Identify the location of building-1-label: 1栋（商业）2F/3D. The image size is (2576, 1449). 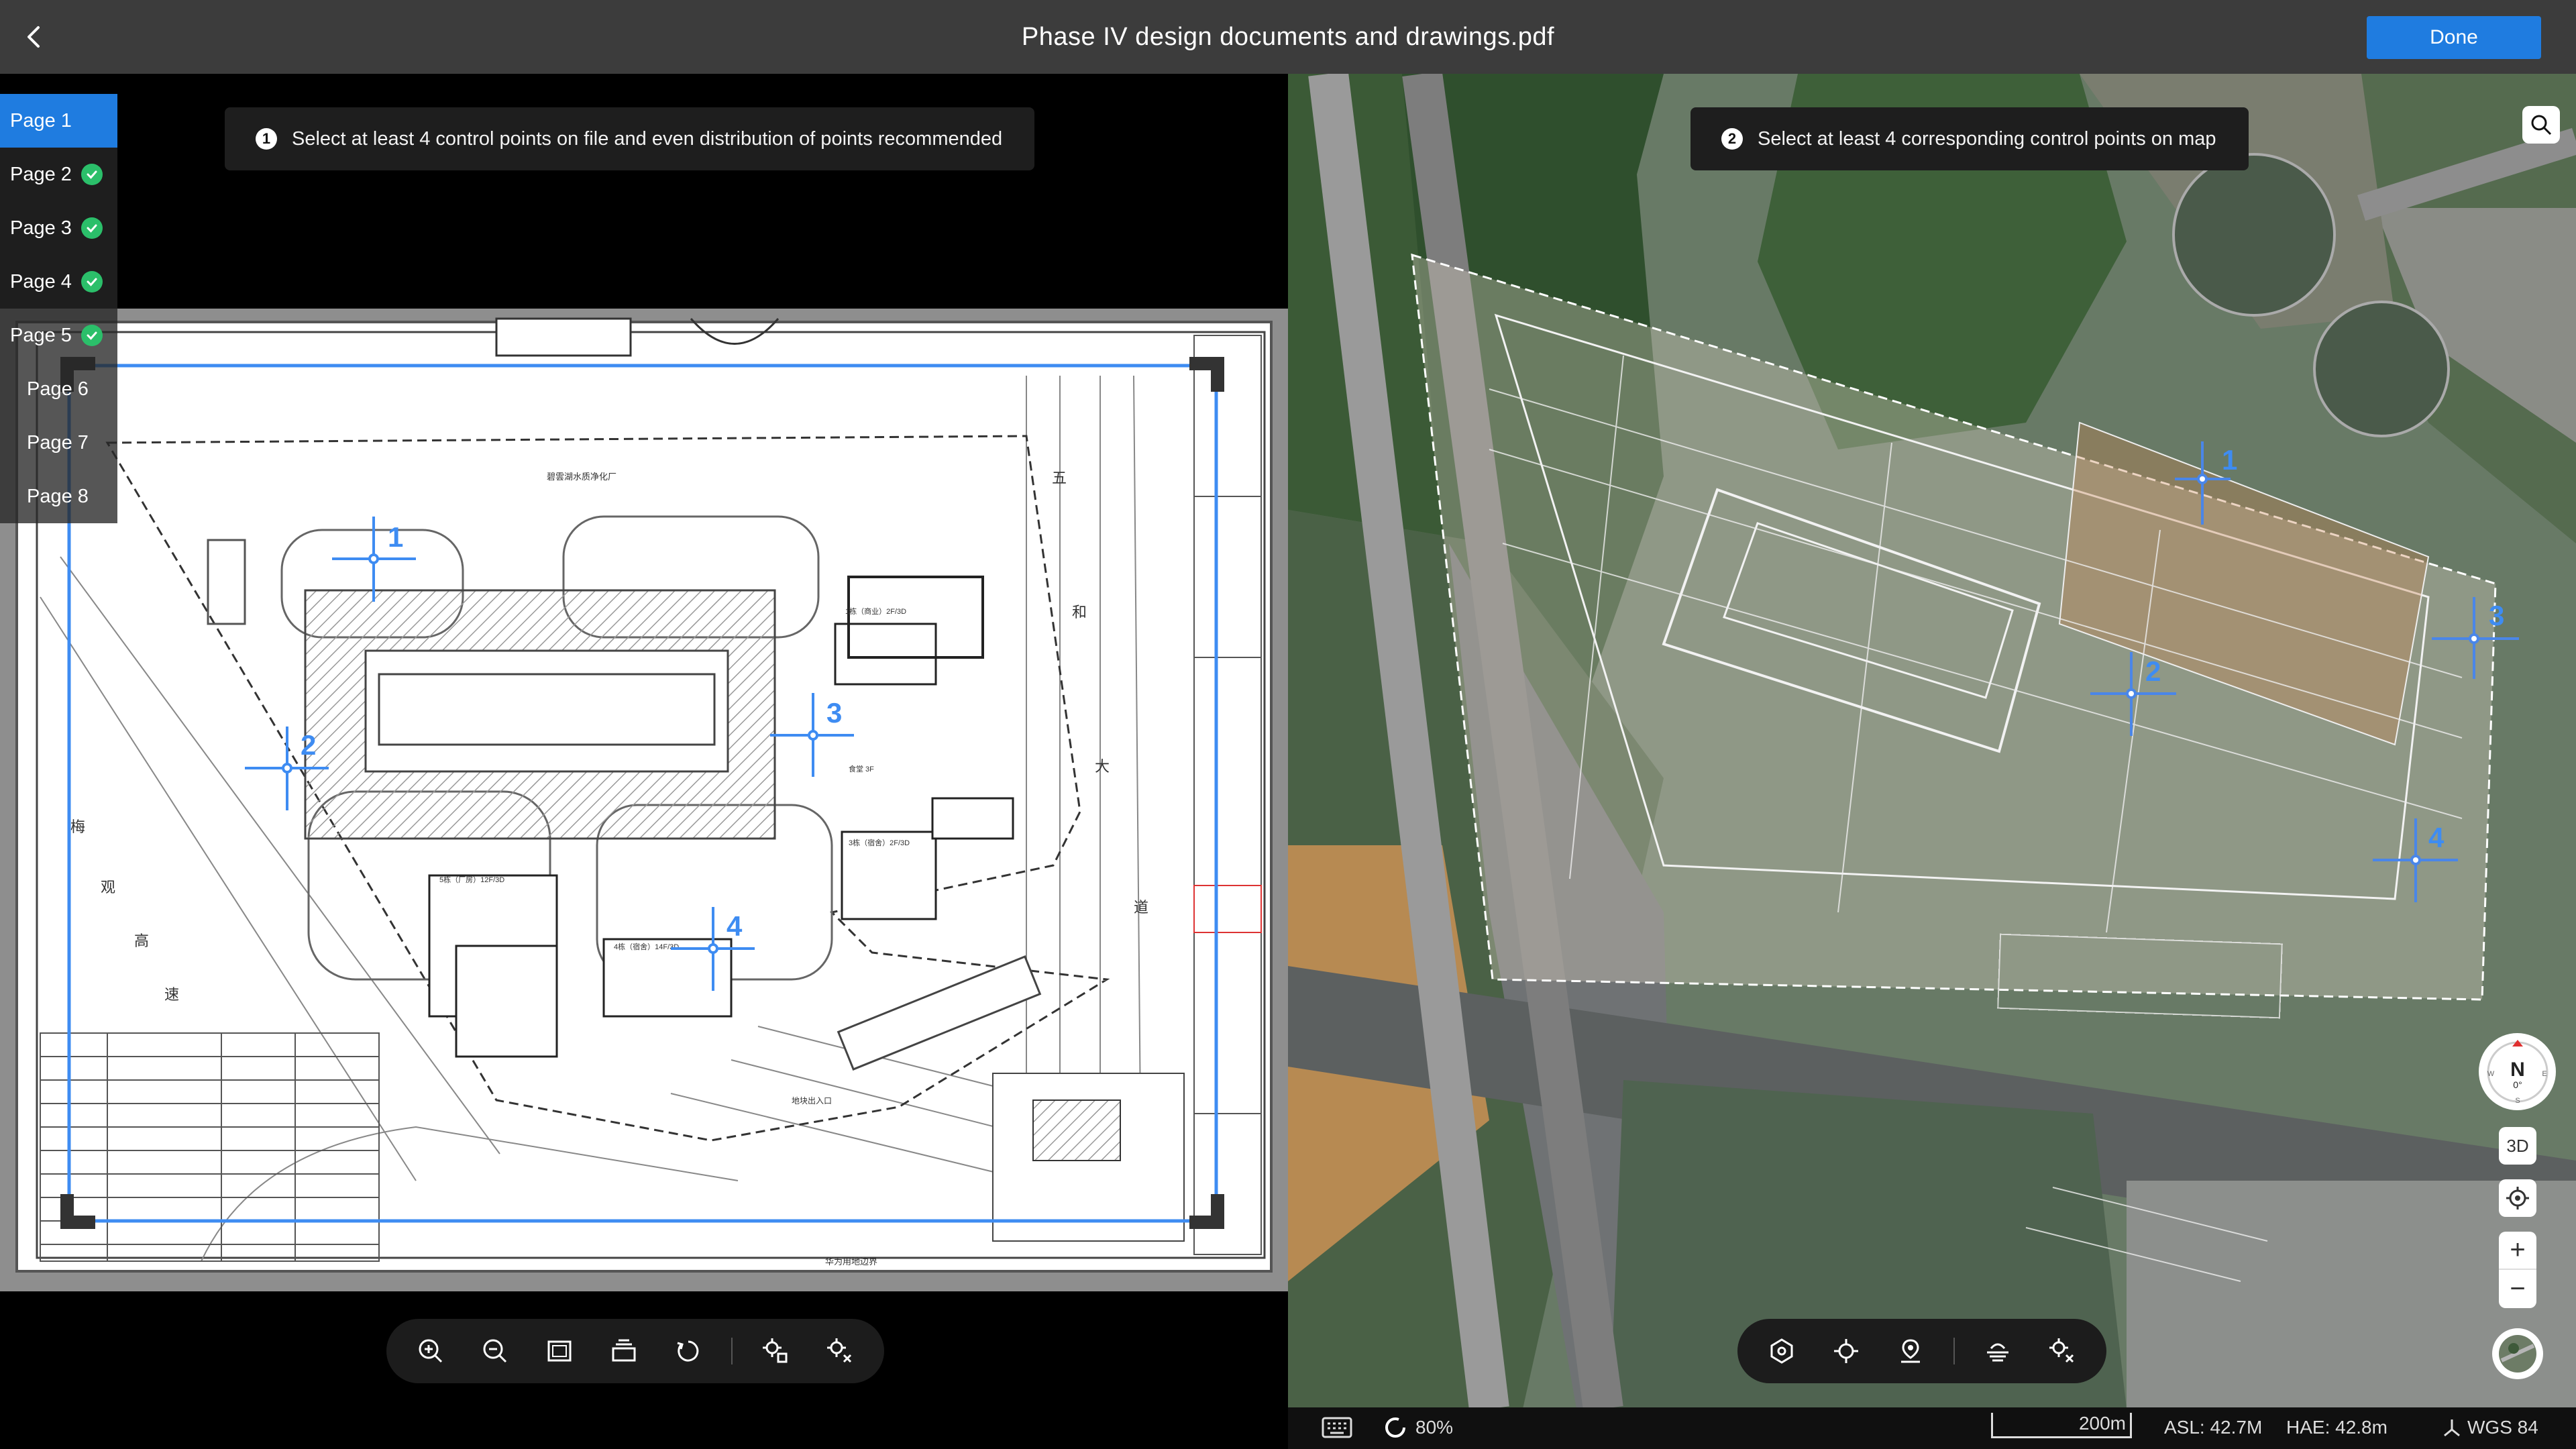
(875, 611).